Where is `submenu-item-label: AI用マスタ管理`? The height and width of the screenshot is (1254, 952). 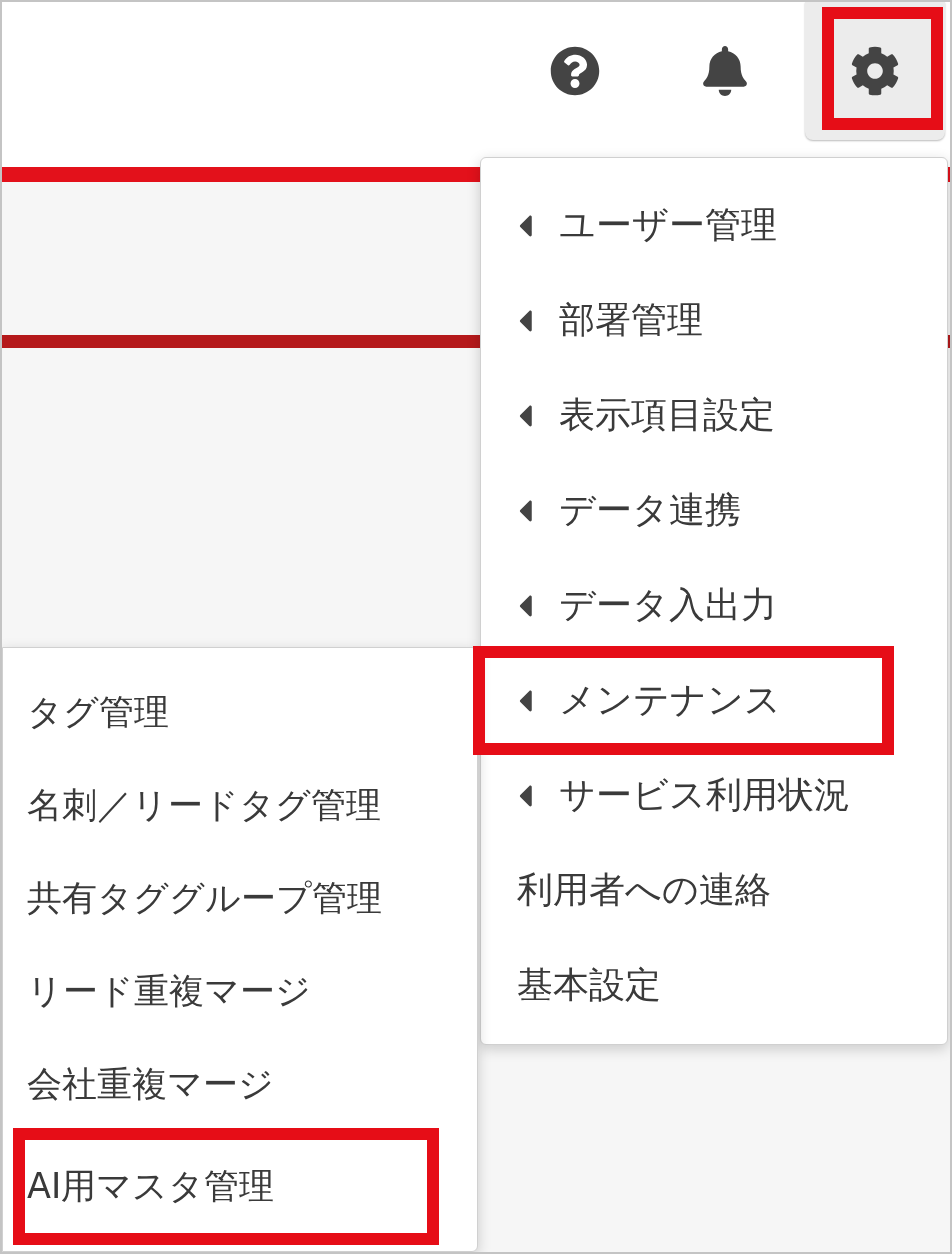
submenu-item-label: AI用マスタ管理 is located at coordinates (151, 1186).